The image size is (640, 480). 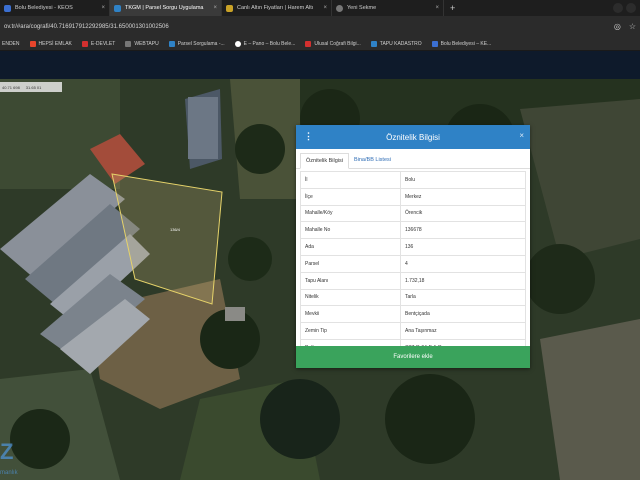 What do you see at coordinates (463, 297) in the screenshot?
I see `attribute-value: Tarla` at bounding box center [463, 297].